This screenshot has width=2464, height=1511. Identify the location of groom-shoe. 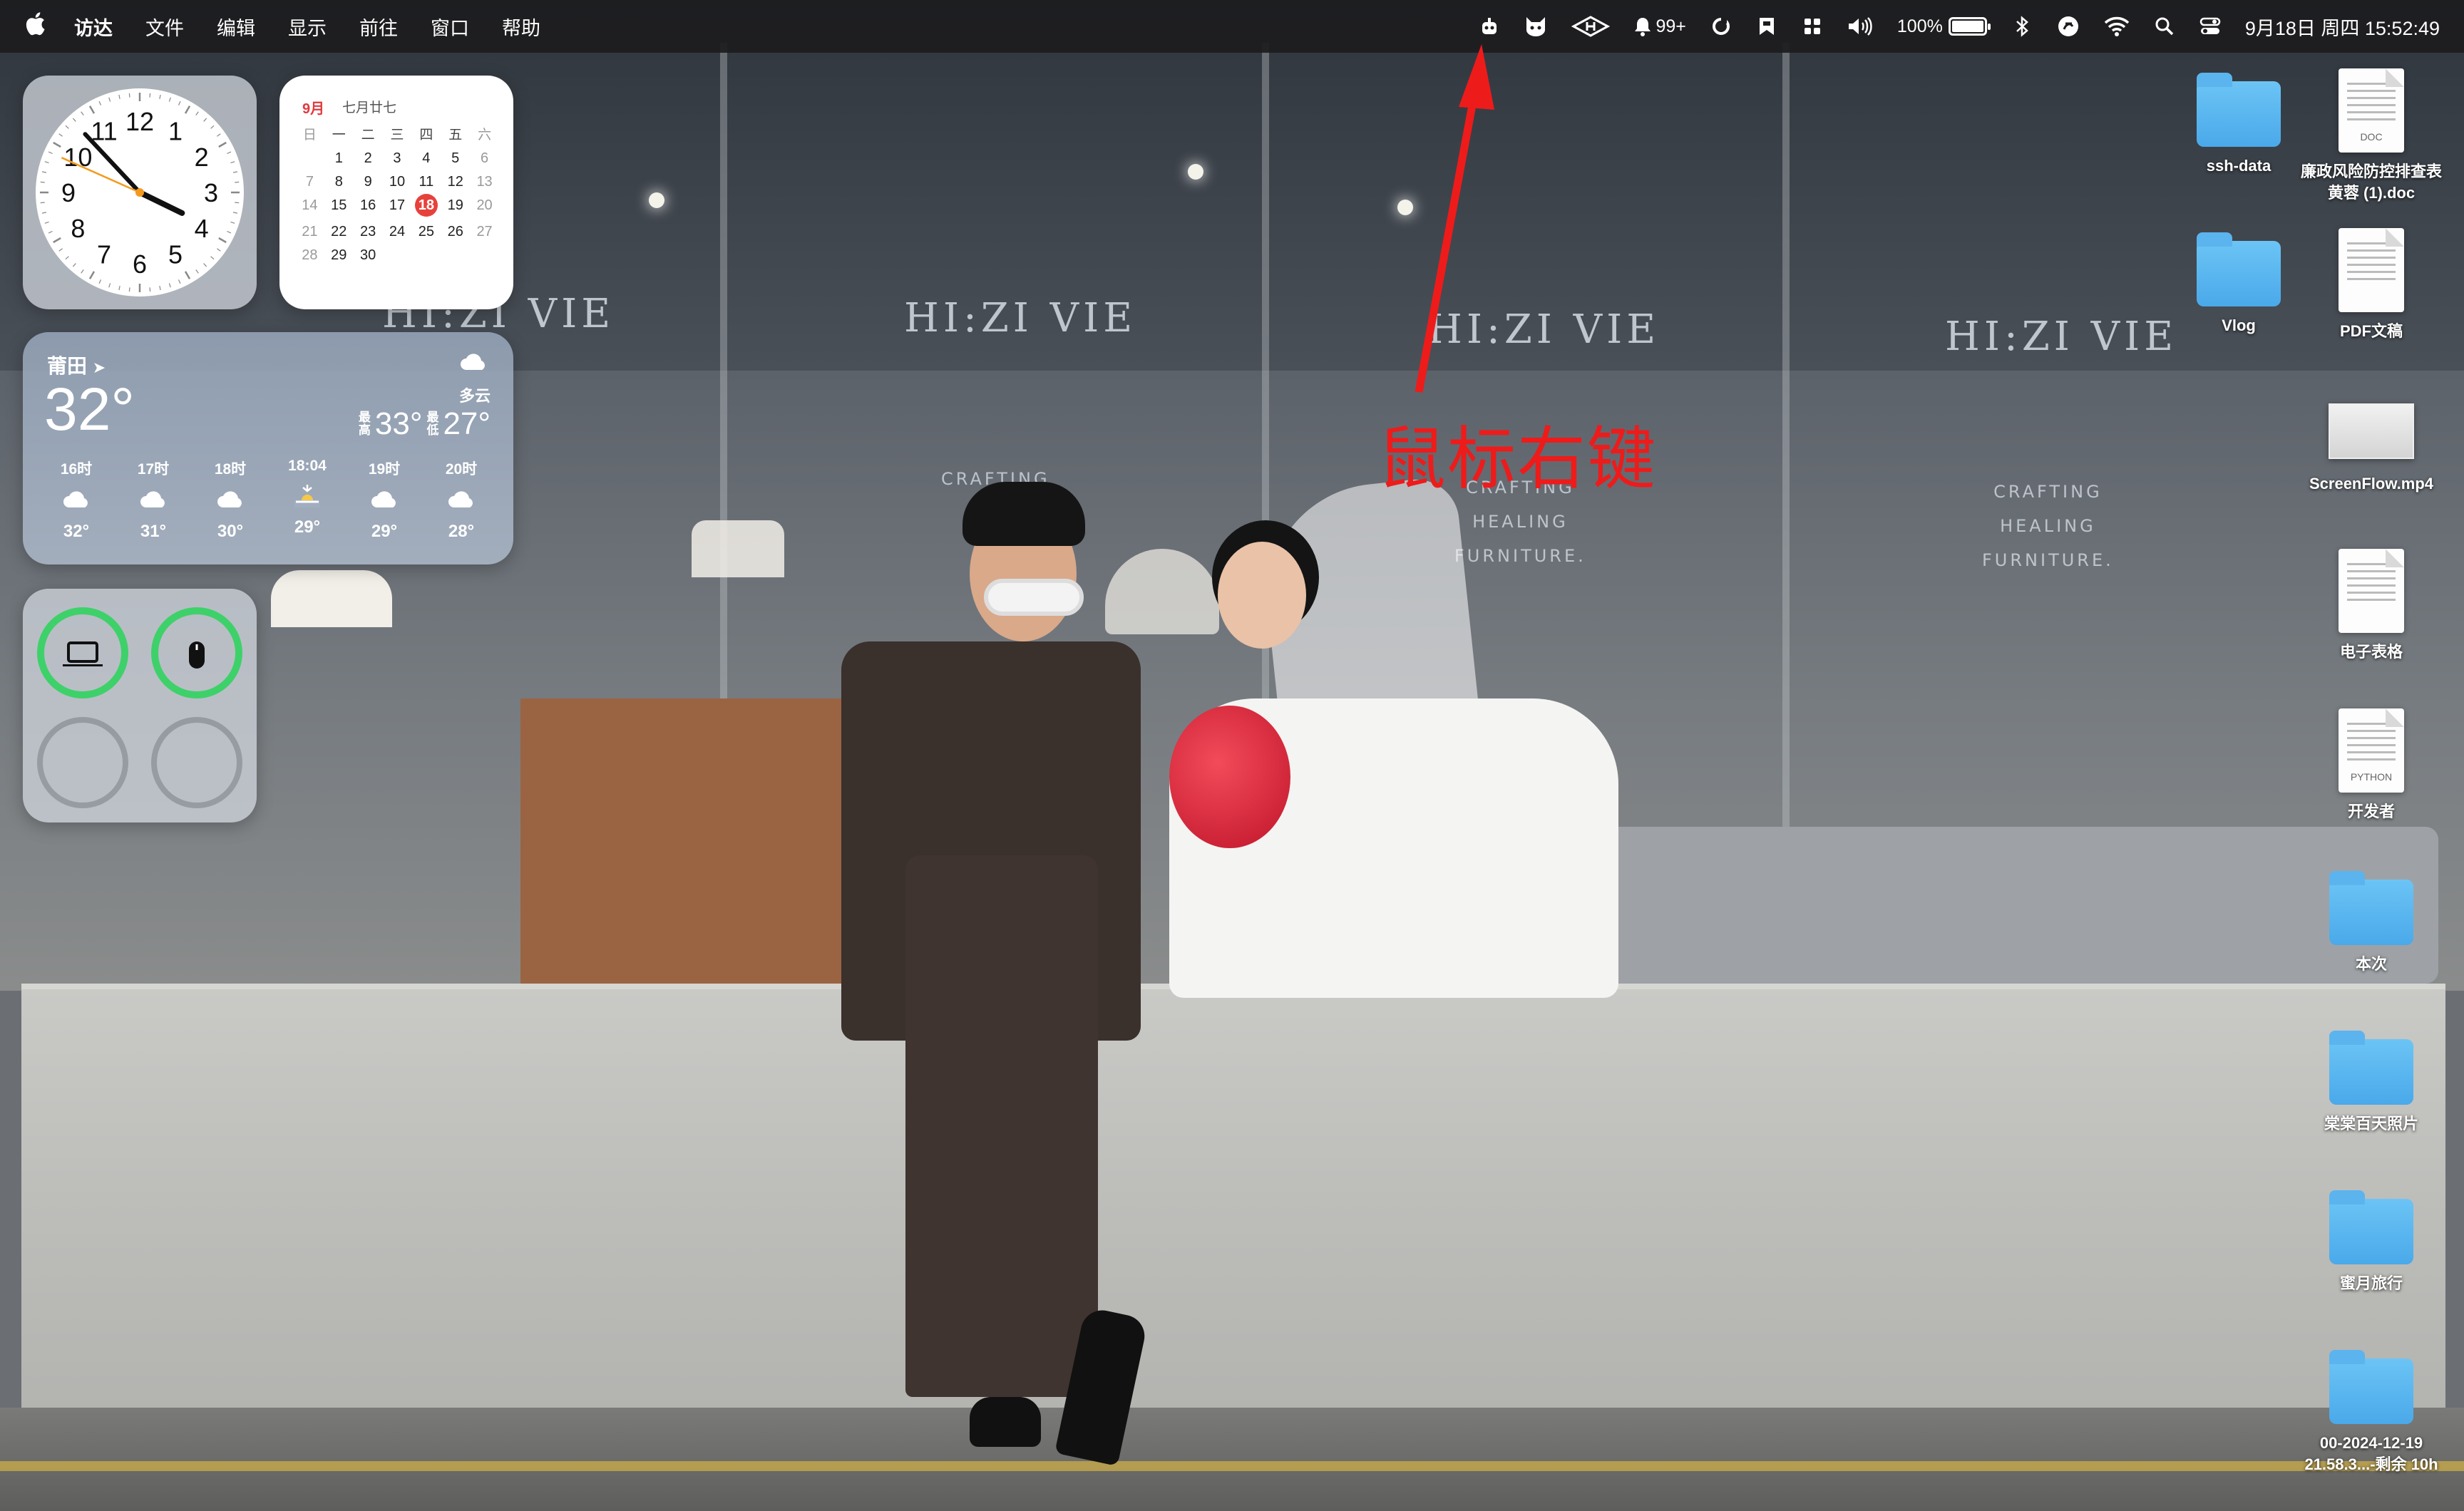
(1005, 1422).